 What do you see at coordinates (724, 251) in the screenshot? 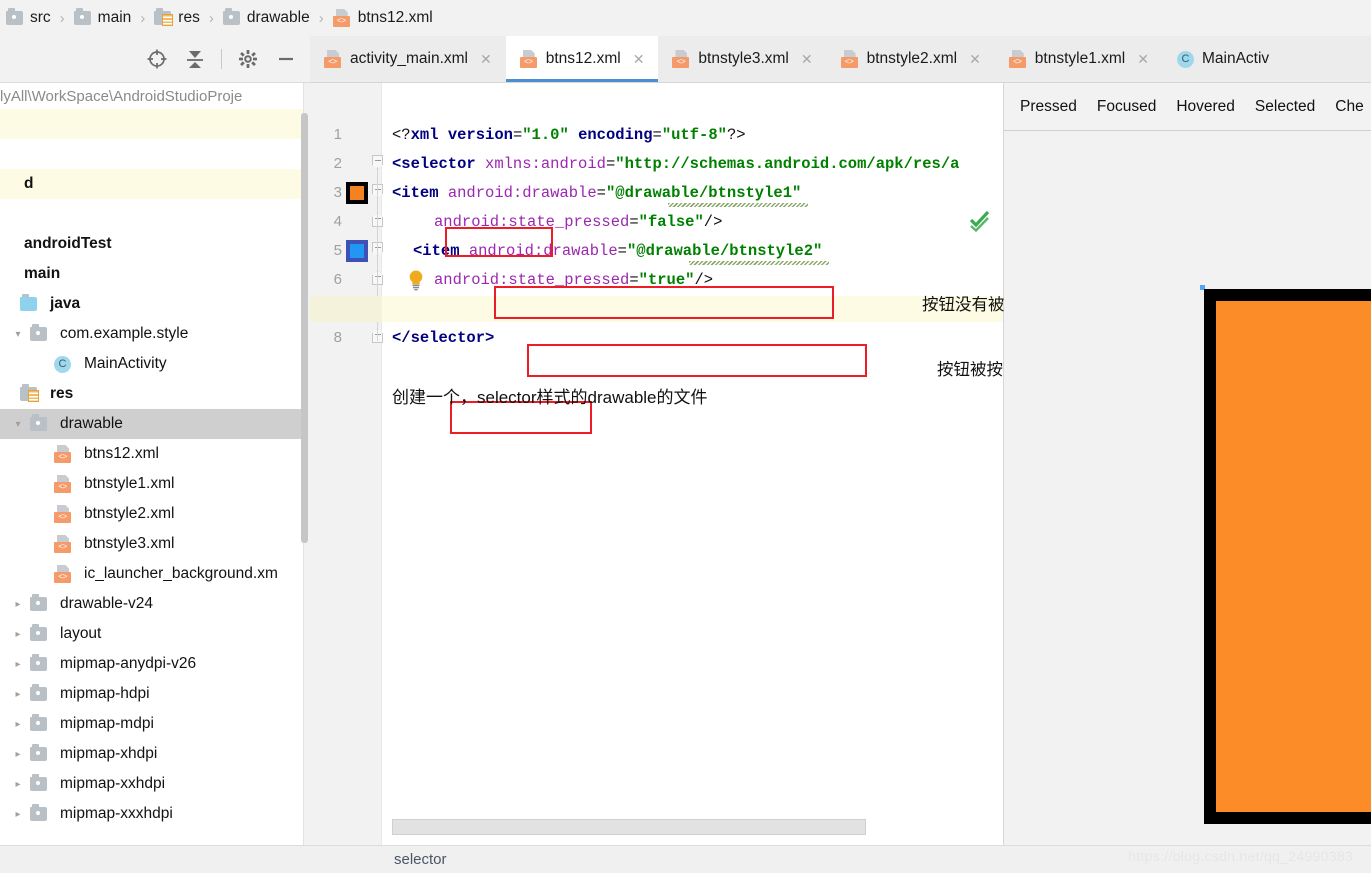
I see `code-token-val: "@drawable/btnstyle2"` at bounding box center [724, 251].